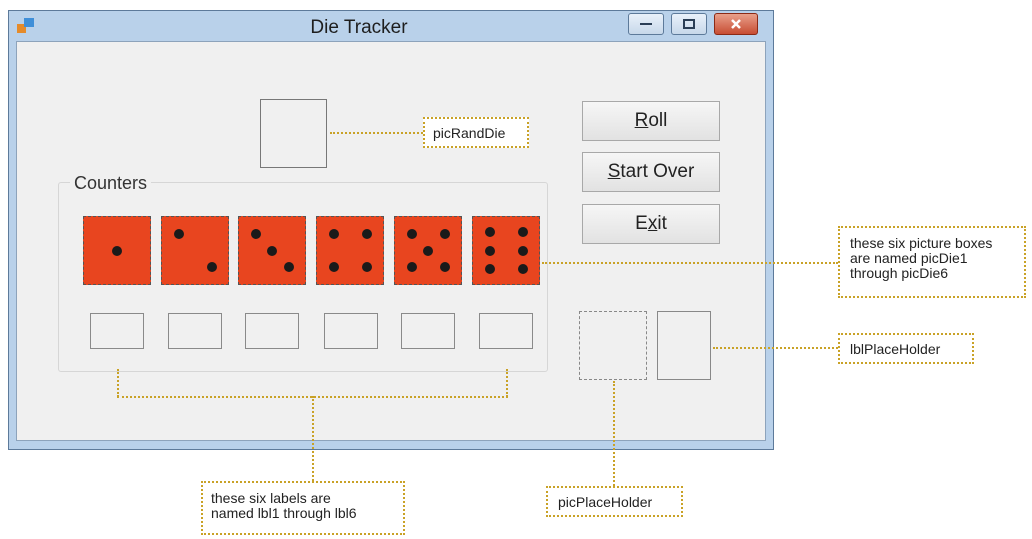 The height and width of the screenshot is (539, 1032). I want to click on callout-lbl-place-holder-text: lblPlaceHolder, so click(895, 349).